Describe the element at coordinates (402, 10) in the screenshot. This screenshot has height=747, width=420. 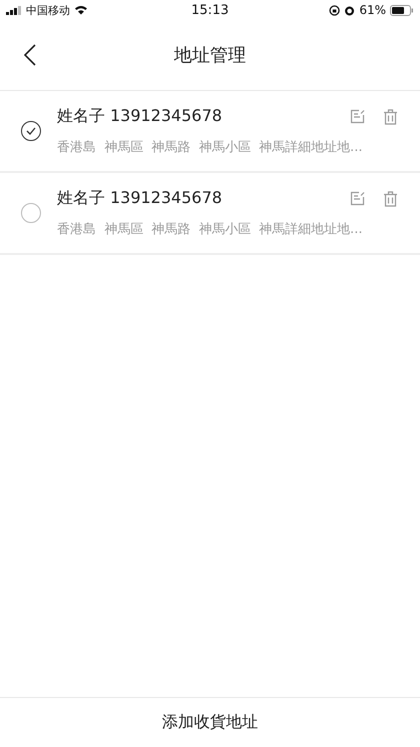
I see `battery-icon` at that location.